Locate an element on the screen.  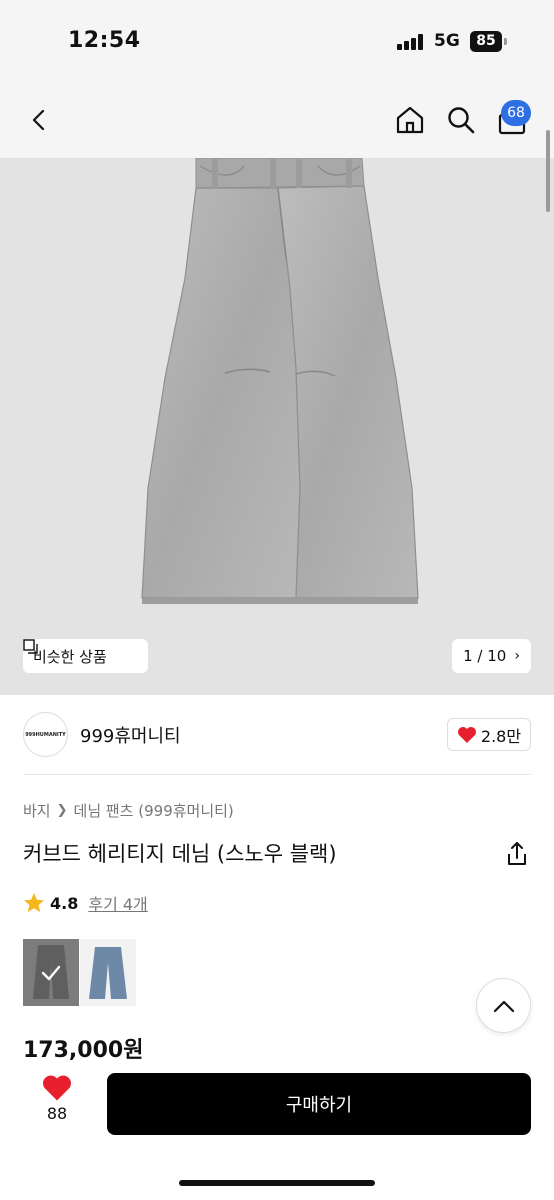
breadcrumb-item: 바지 is located at coordinates (37, 810).